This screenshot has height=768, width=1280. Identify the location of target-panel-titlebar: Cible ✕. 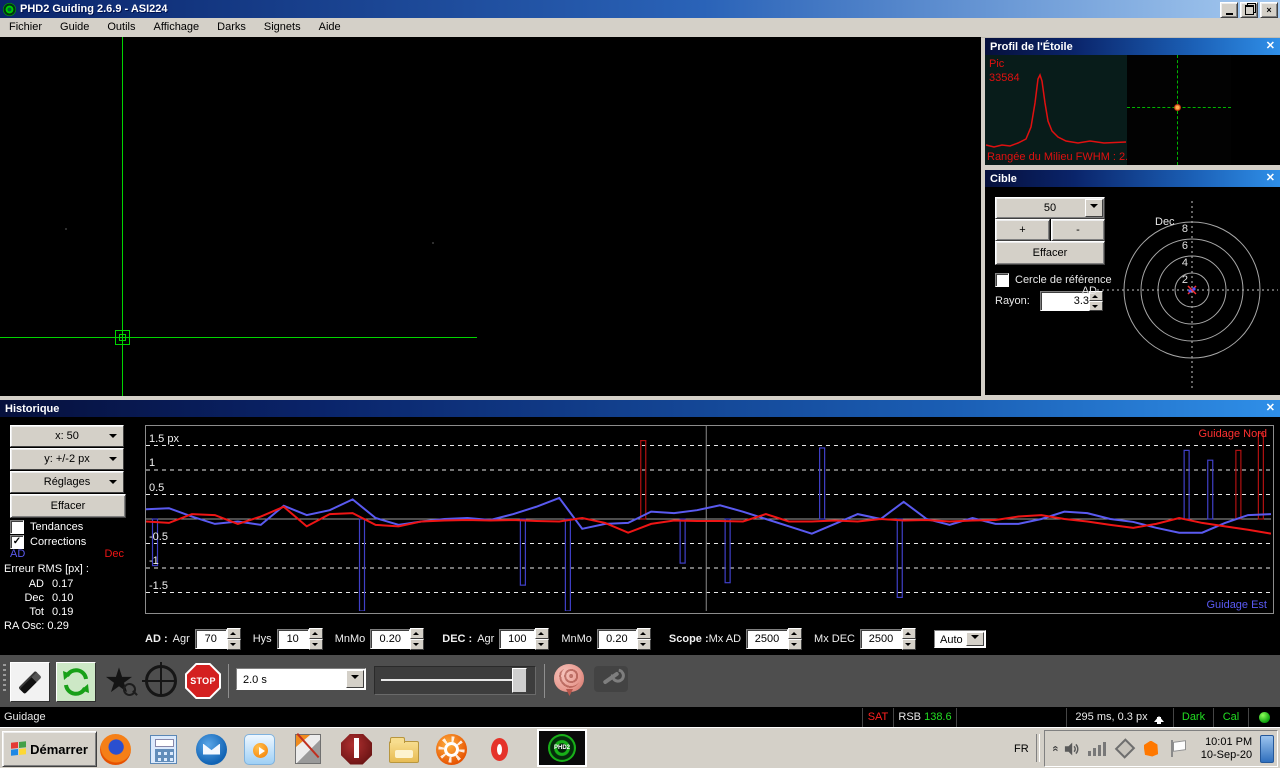
(1132, 178).